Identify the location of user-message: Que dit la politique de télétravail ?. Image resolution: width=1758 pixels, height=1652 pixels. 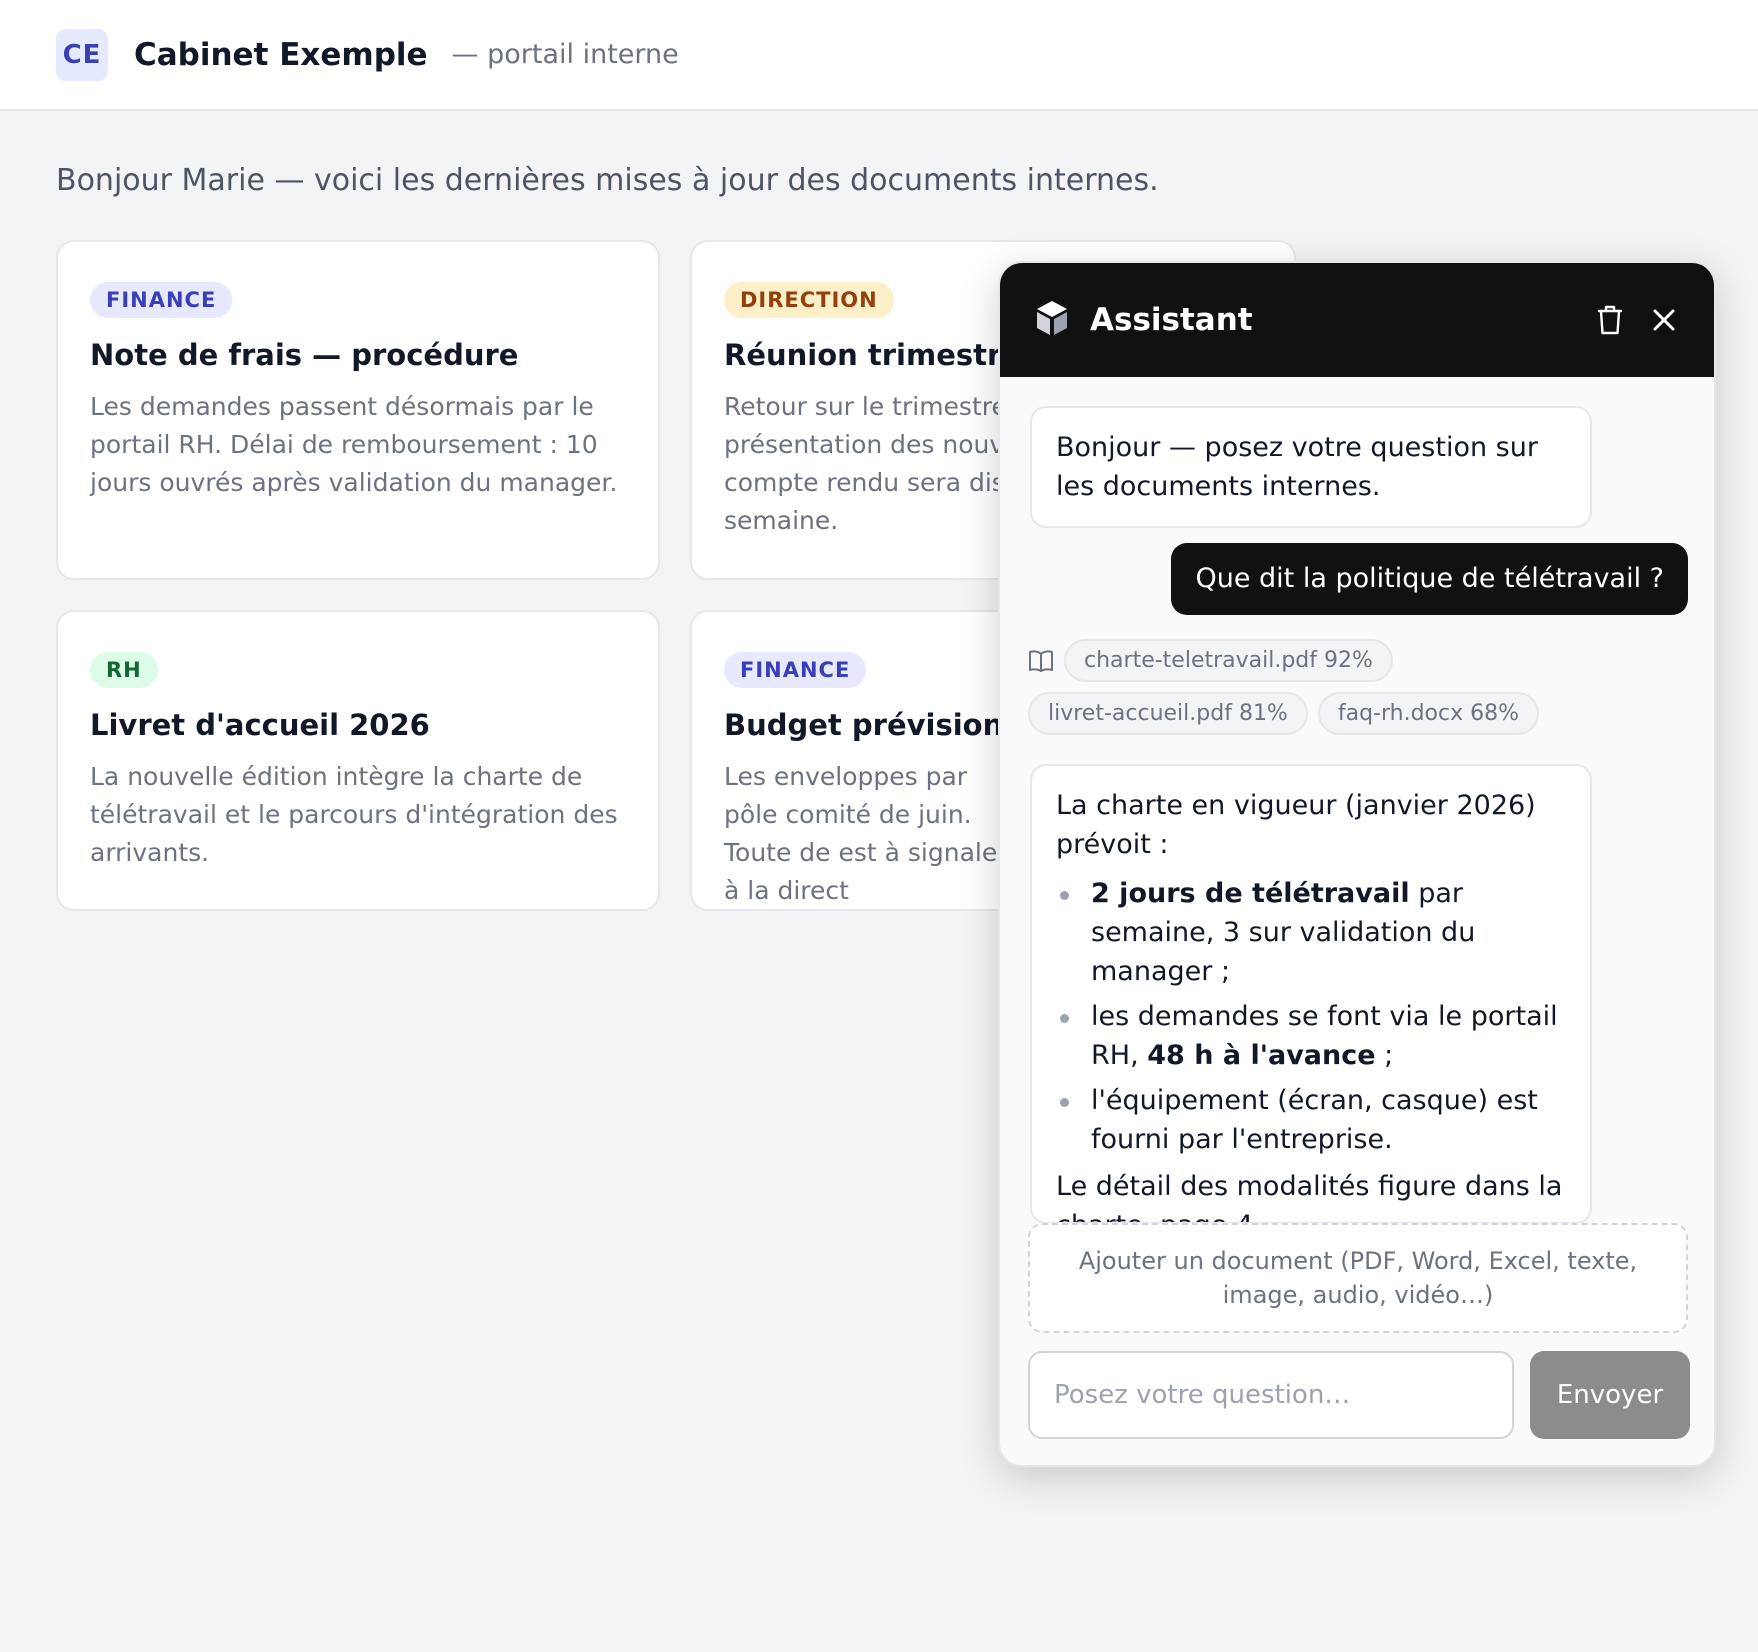
(1429, 579).